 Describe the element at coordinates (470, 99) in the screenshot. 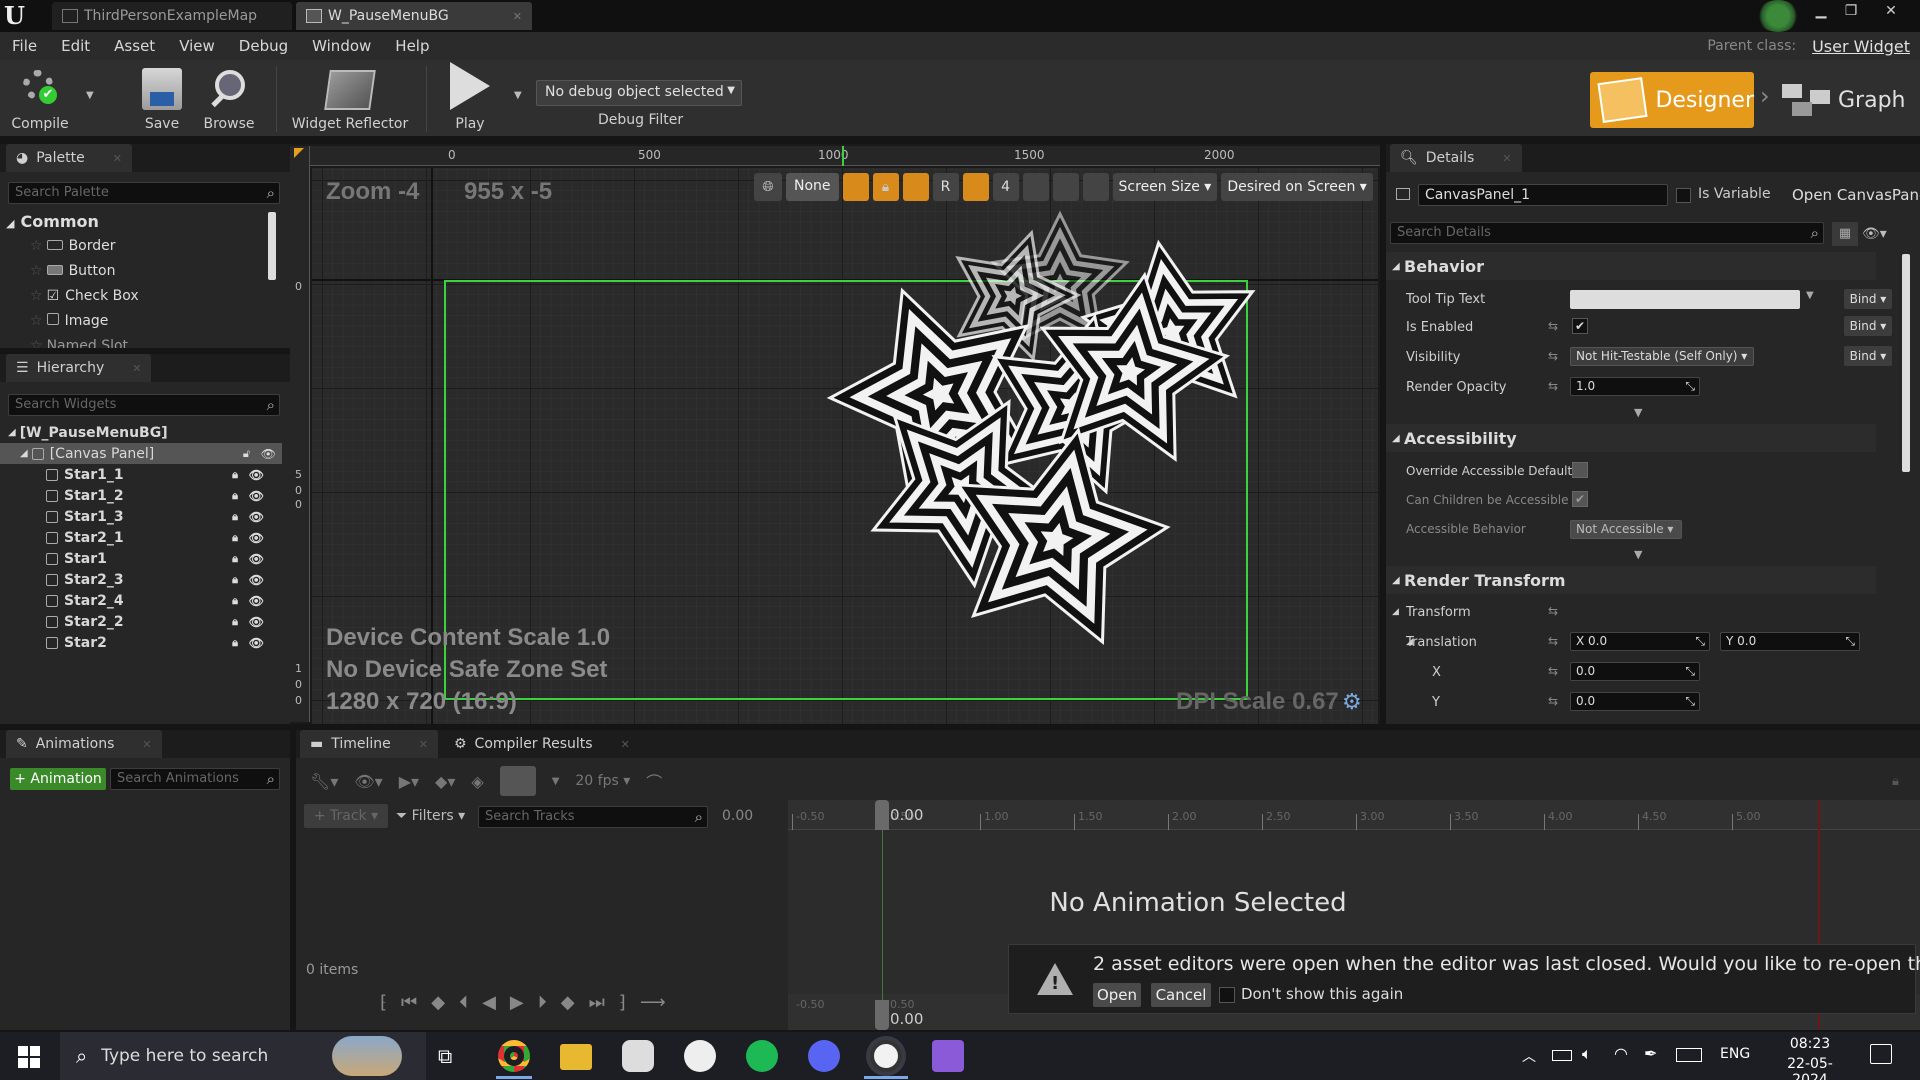

I see `play-button: Play` at that location.